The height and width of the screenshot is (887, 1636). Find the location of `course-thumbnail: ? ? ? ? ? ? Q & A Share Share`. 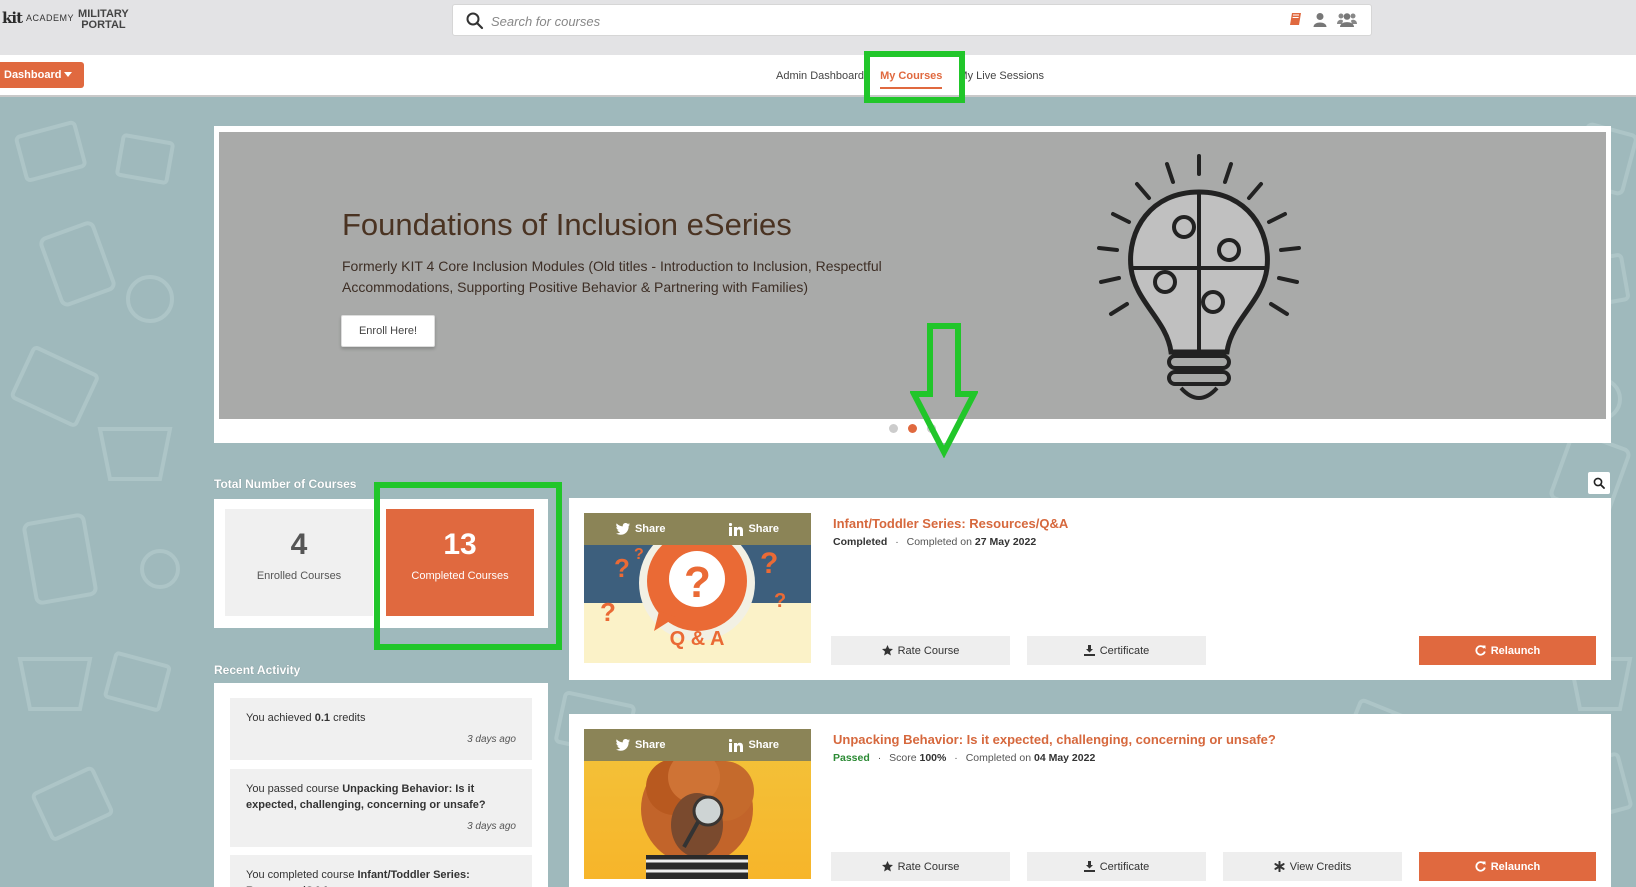

course-thumbnail: ? ? ? ? ? ? Q & A Share Share is located at coordinates (697, 588).